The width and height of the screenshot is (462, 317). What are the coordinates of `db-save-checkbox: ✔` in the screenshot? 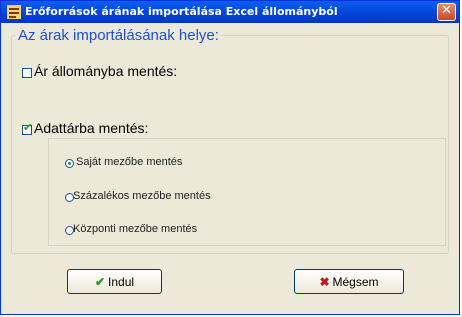 It's located at (27, 128).